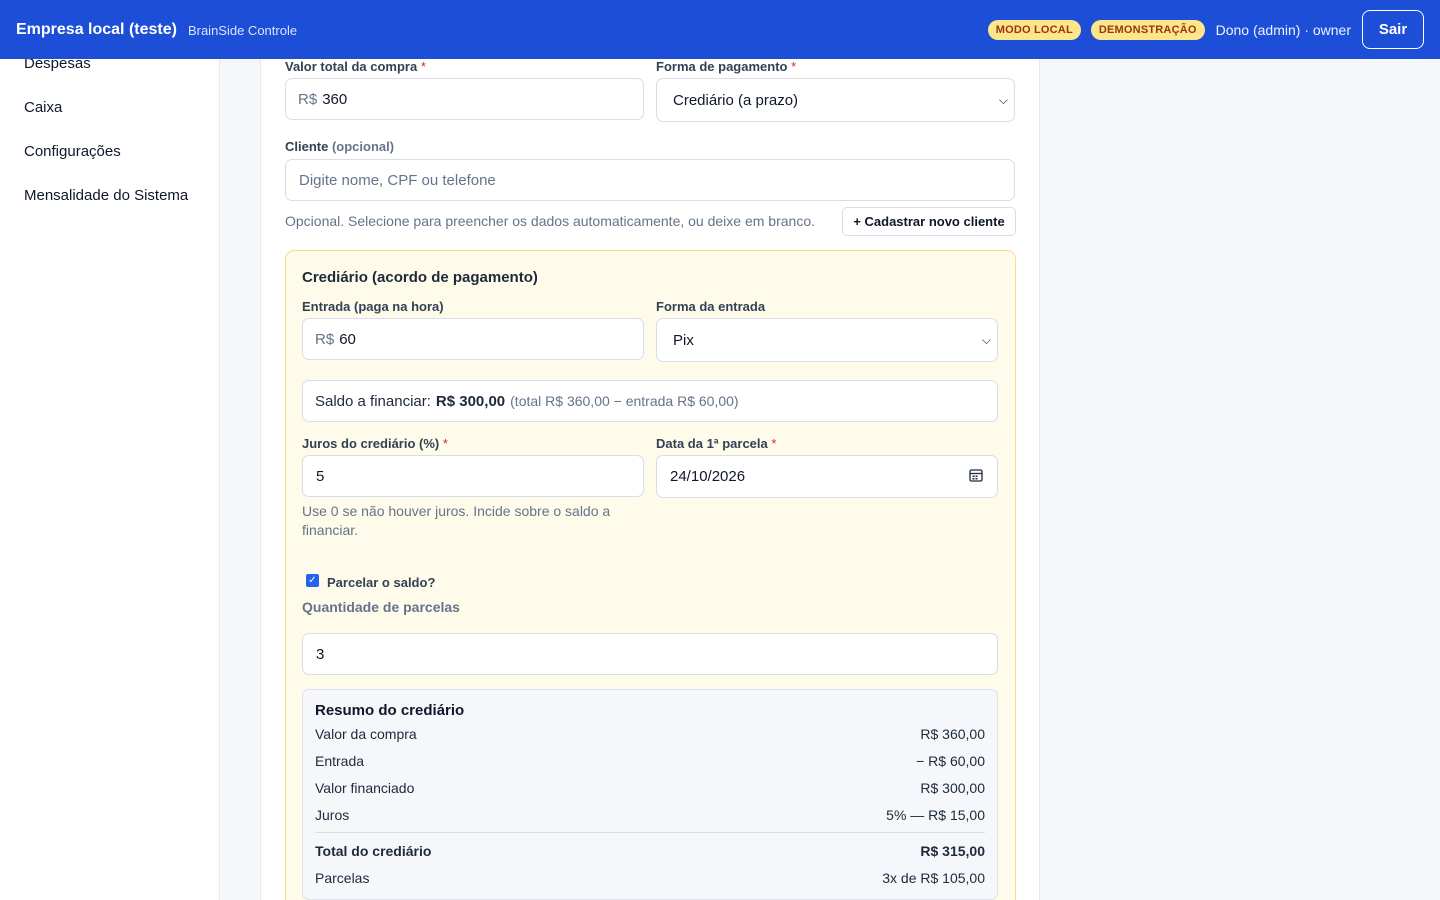  Describe the element at coordinates (722, 66) in the screenshot. I see `payment-label-text: Forma de pagamento` at that location.